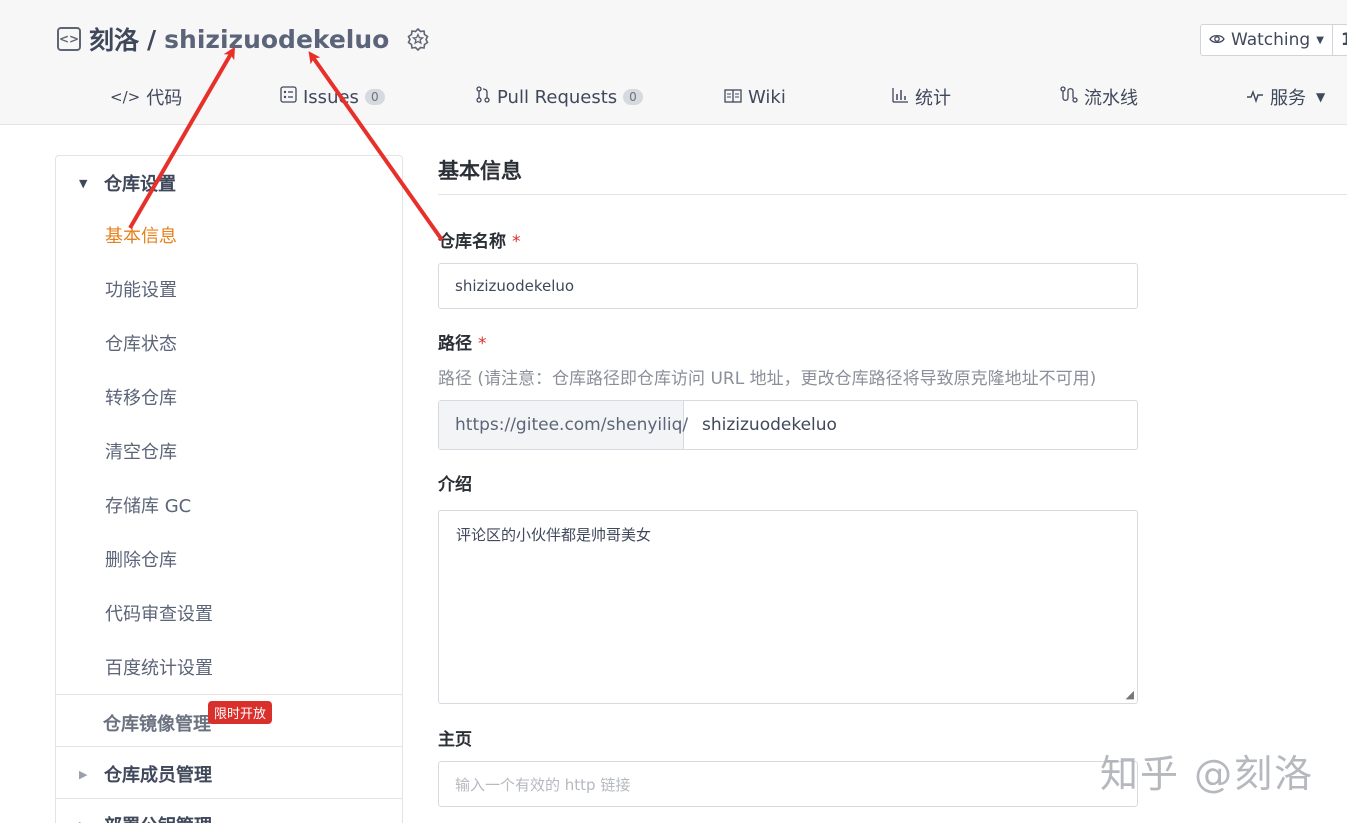  Describe the element at coordinates (480, 171) in the screenshot. I see `page-title: 基本信息` at that location.